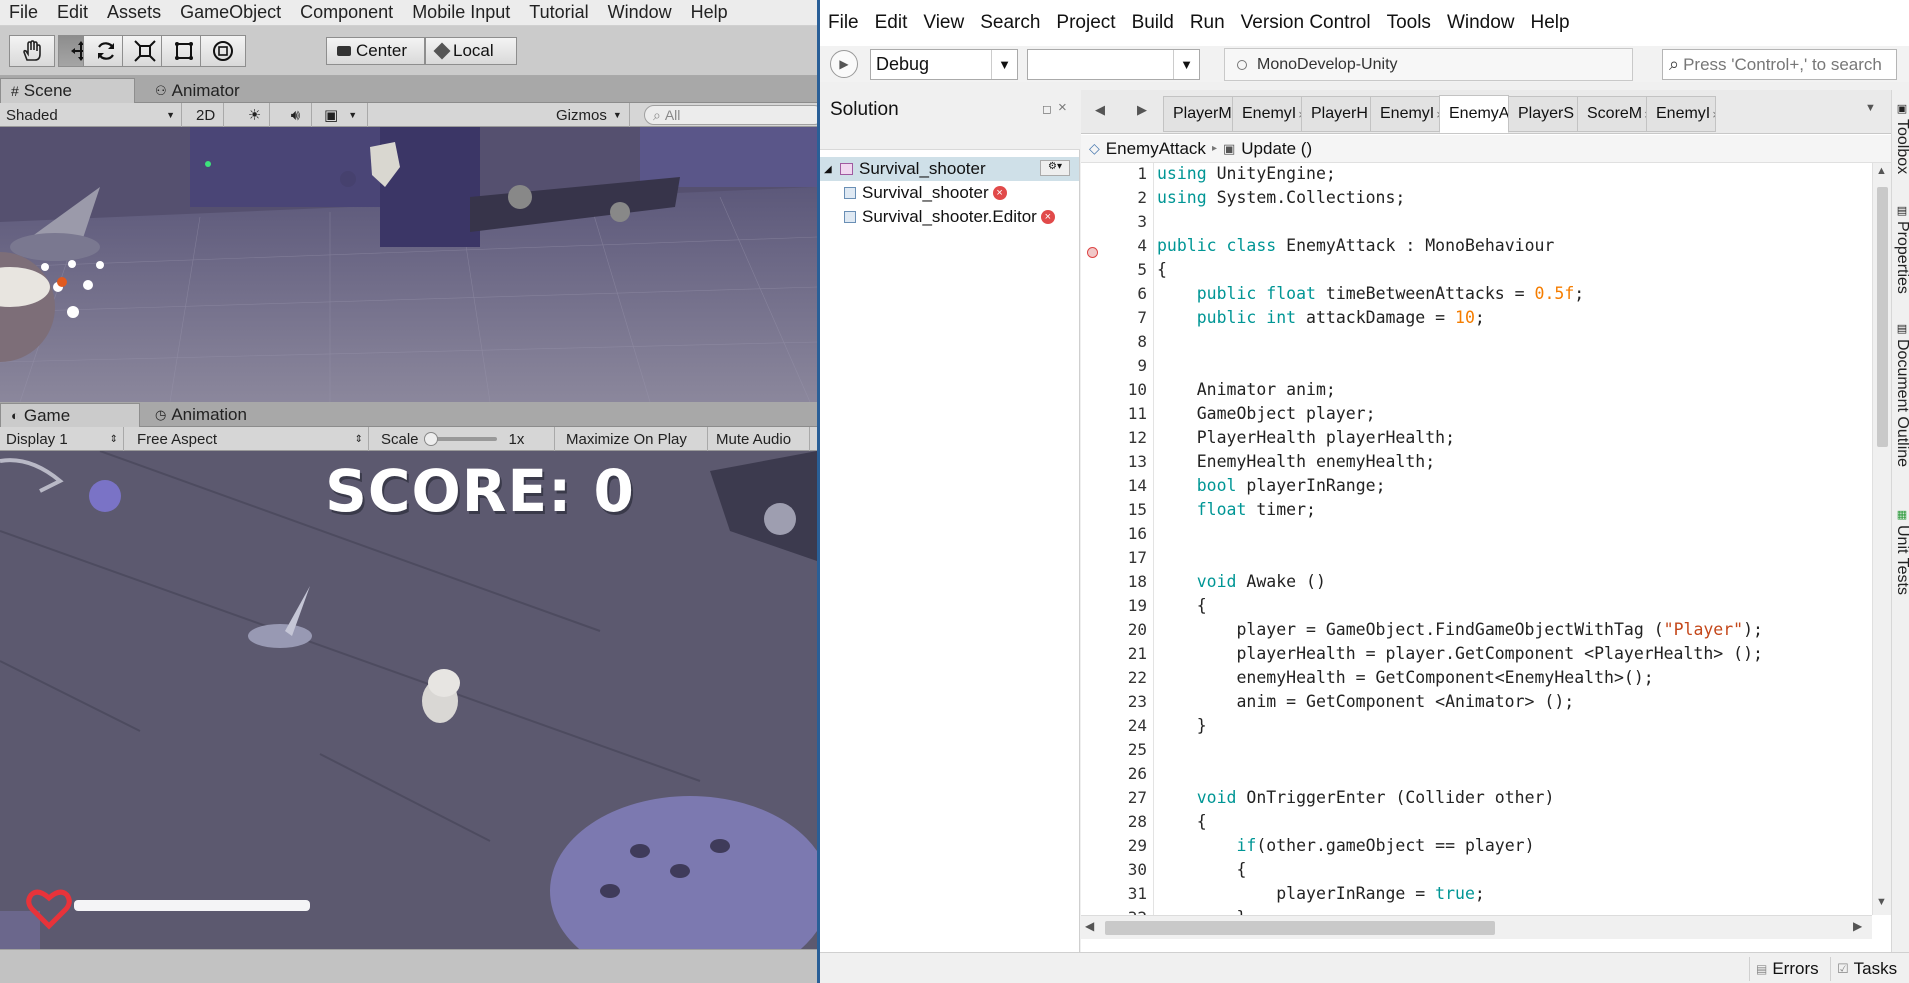  What do you see at coordinates (1866, 969) in the screenshot?
I see `tasks-pad-button: ☑ Tasks` at bounding box center [1866, 969].